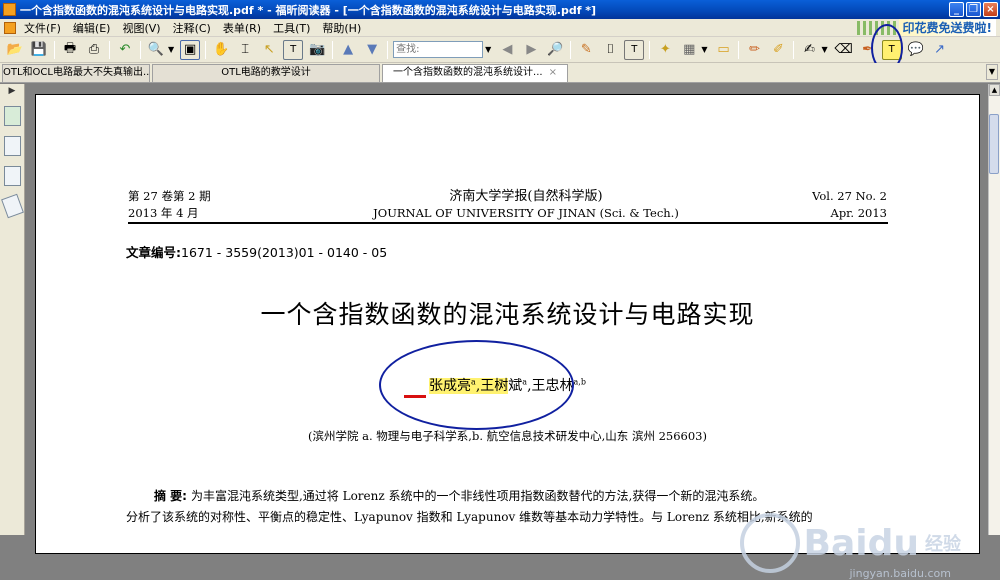  I want to click on tab-close-icon: ×, so click(553, 72).